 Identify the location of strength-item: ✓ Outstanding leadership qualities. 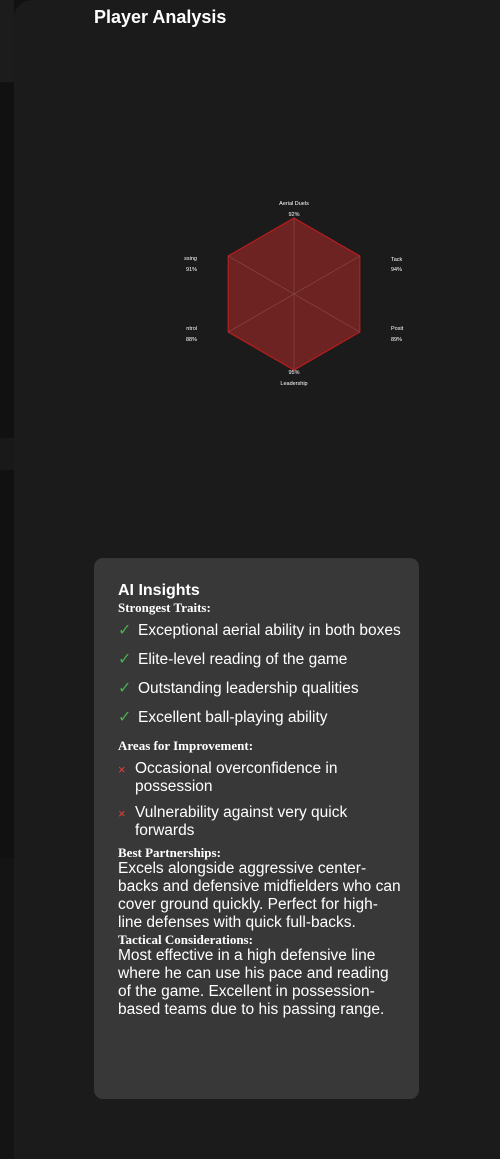
(259, 689).